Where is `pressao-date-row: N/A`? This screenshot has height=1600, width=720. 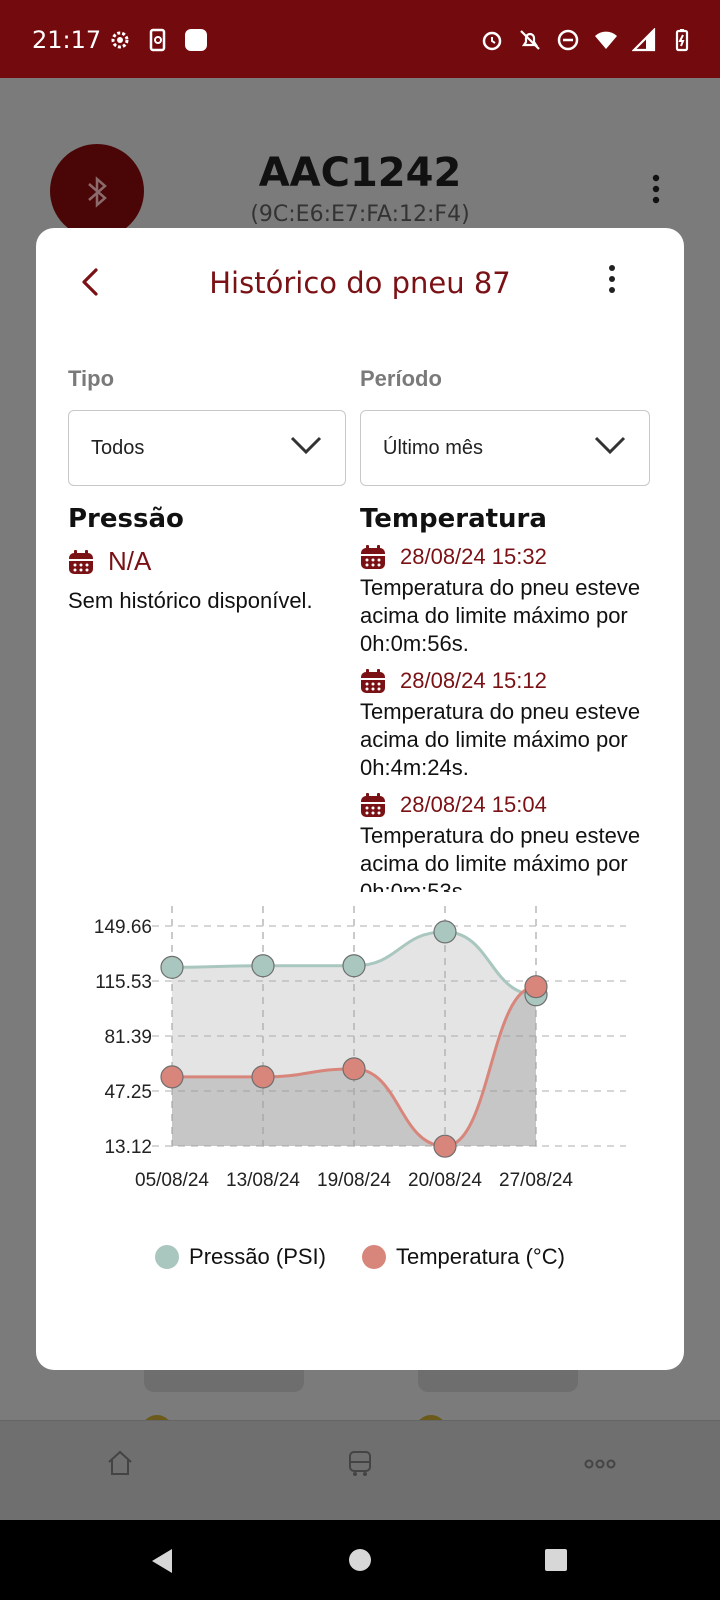
pressao-date-row: N/A is located at coordinates (109, 561).